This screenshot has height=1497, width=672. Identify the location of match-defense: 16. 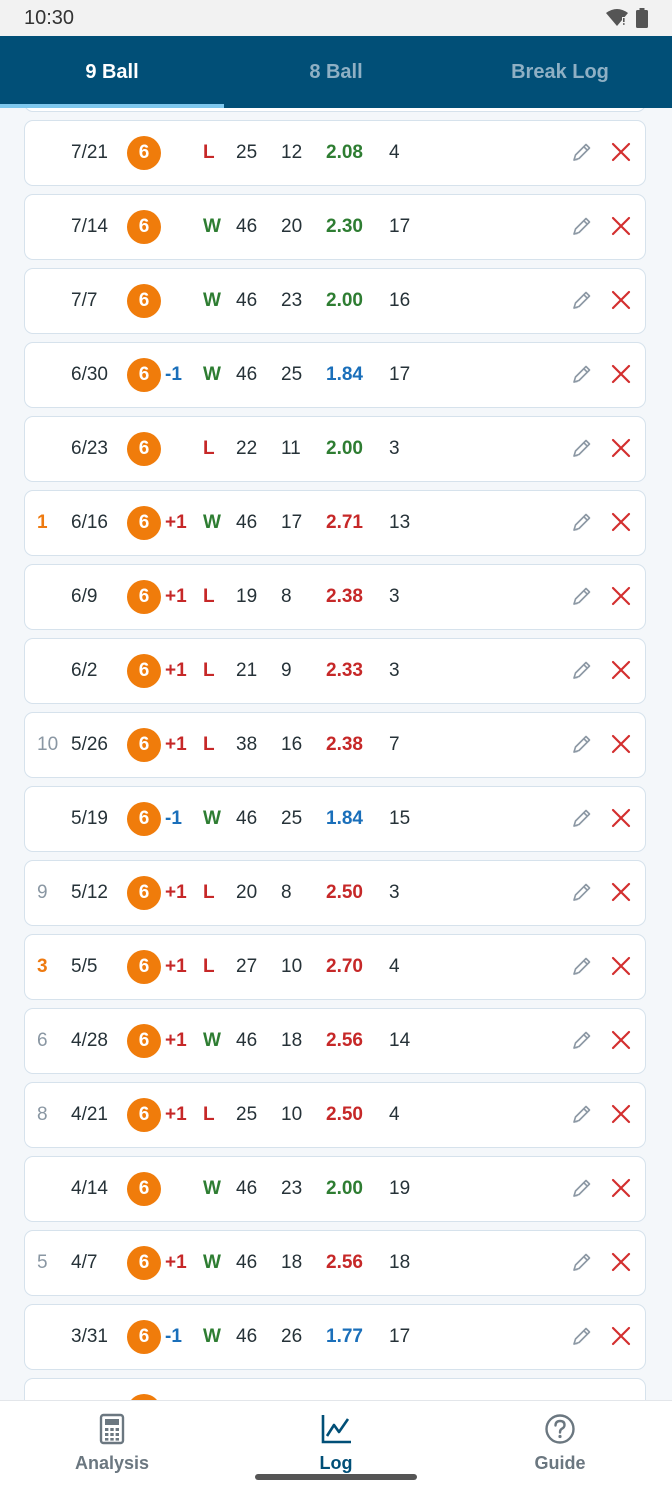
(400, 300).